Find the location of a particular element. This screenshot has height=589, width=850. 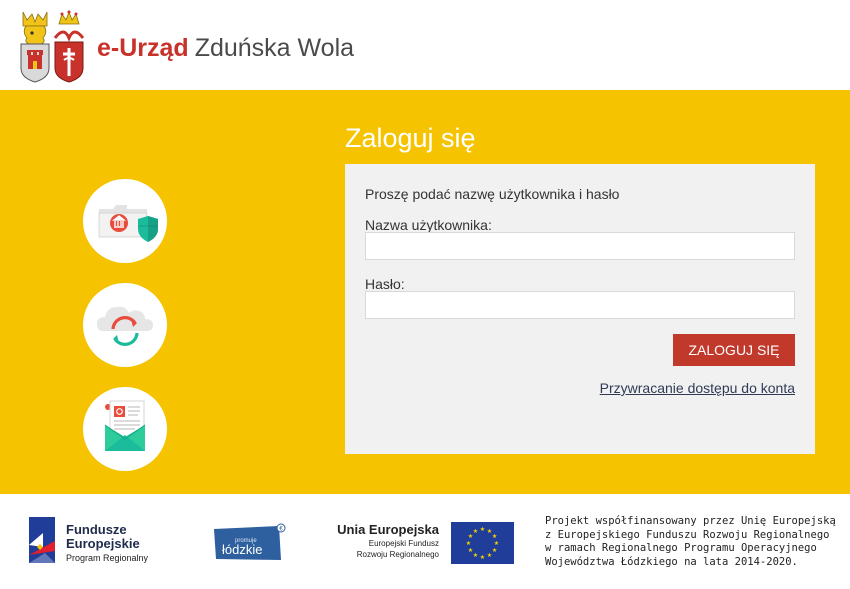

fundusze-europejskie-logo-icon is located at coordinates (42, 540).